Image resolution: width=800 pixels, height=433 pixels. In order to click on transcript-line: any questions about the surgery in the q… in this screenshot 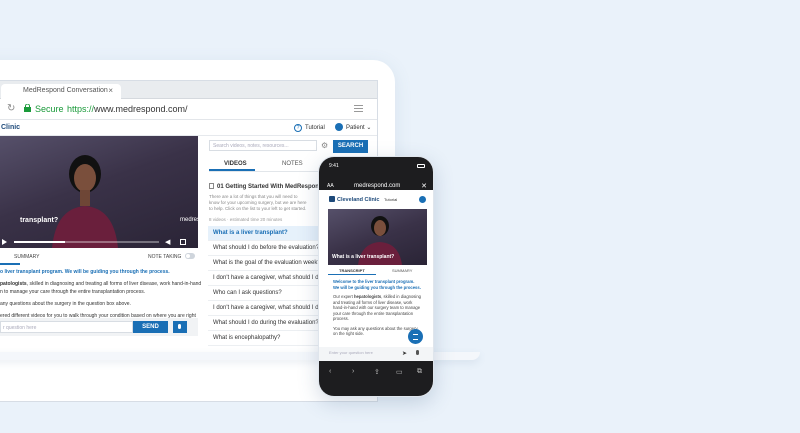, I will do `click(65, 304)`.